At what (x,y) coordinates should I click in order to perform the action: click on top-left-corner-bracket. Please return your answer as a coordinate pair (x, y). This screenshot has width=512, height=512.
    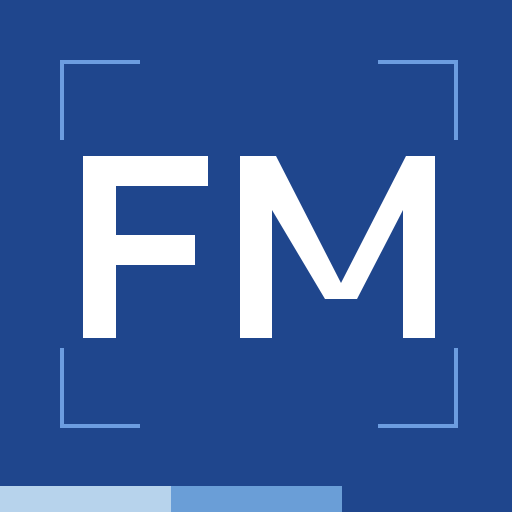
    Looking at the image, I should click on (100, 100).